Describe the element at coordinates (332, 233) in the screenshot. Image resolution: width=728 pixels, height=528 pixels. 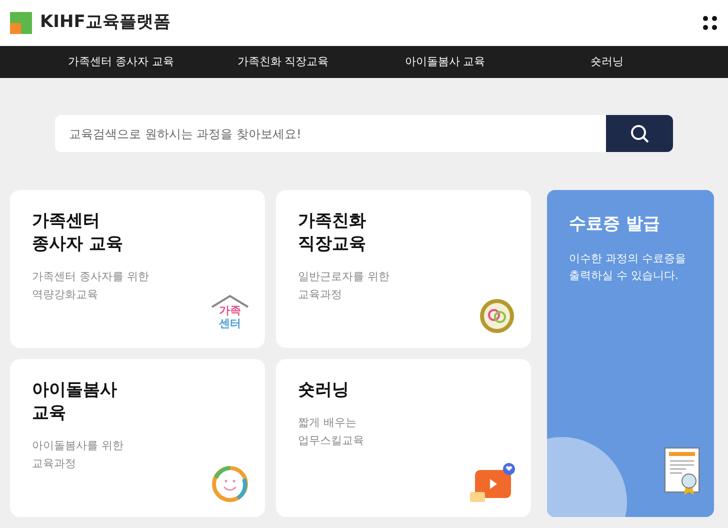
I see `card-title: 가족친화 직장교육` at that location.